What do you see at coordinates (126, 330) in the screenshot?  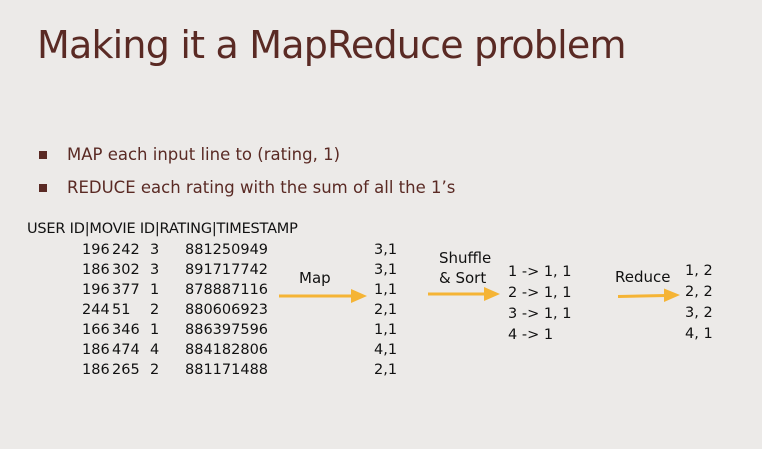 I see `movie-id: 346` at bounding box center [126, 330].